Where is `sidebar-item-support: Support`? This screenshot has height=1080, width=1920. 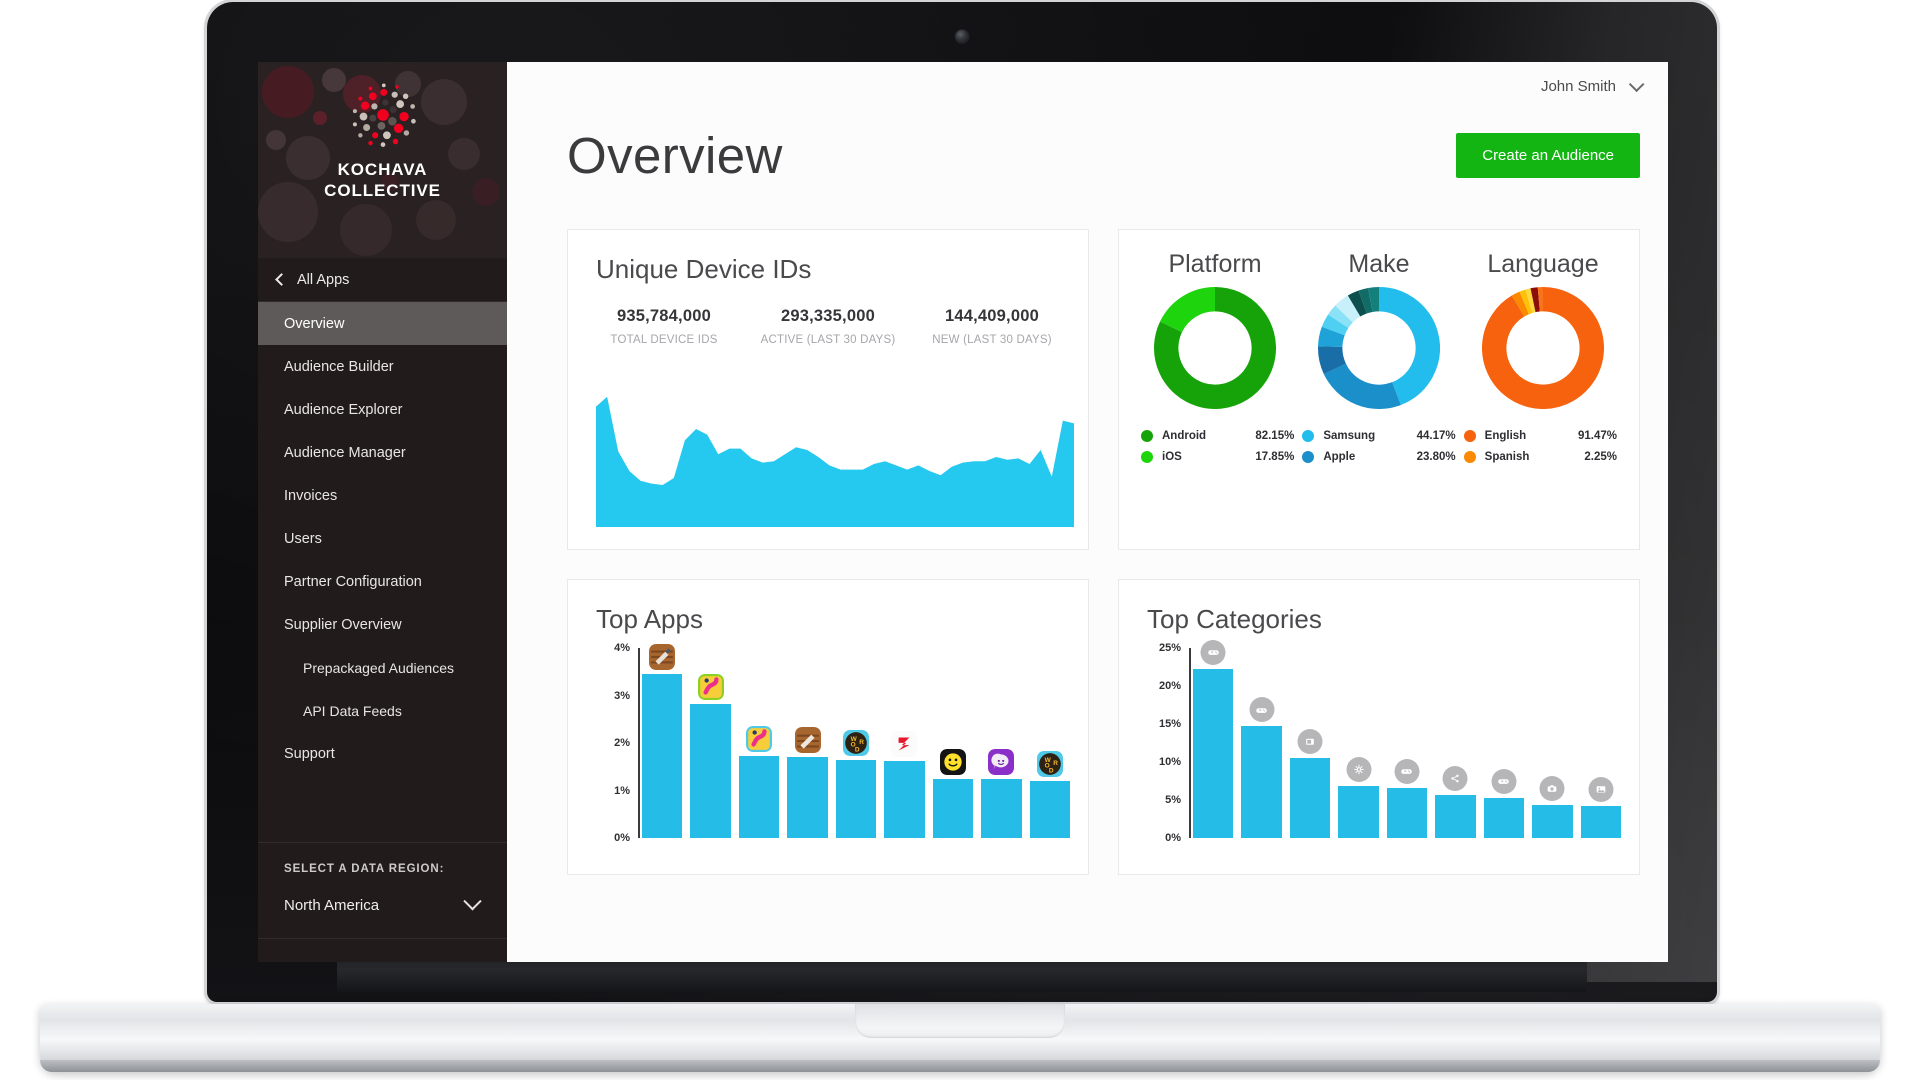
sidebar-item-support: Support is located at coordinates (382, 753).